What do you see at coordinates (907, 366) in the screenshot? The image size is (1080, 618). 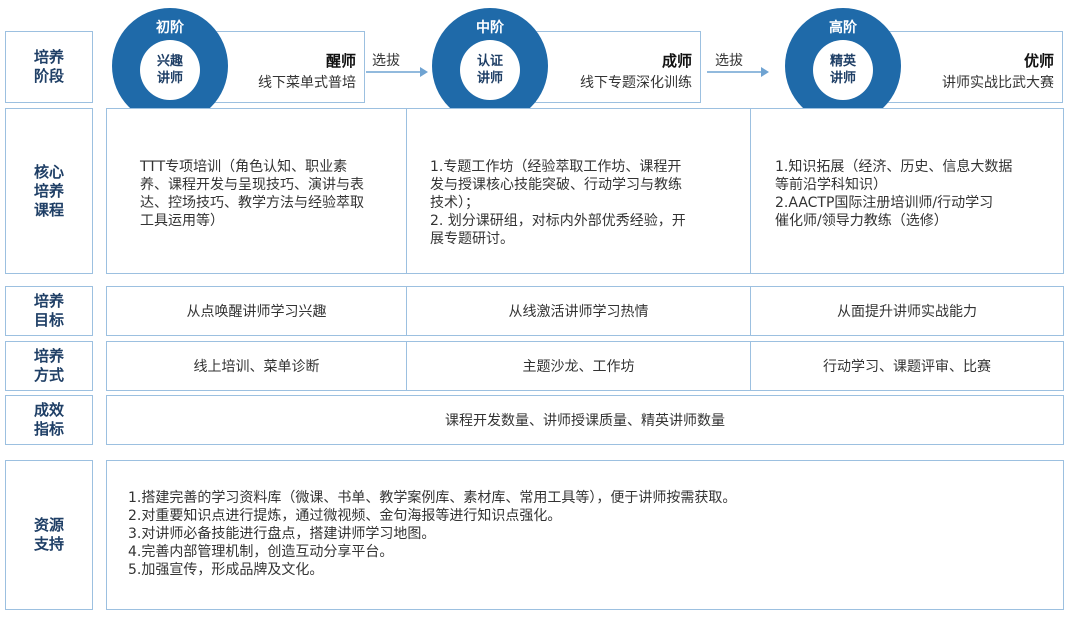 I see `method-cell-3: 行动学习、课题评审、比赛` at bounding box center [907, 366].